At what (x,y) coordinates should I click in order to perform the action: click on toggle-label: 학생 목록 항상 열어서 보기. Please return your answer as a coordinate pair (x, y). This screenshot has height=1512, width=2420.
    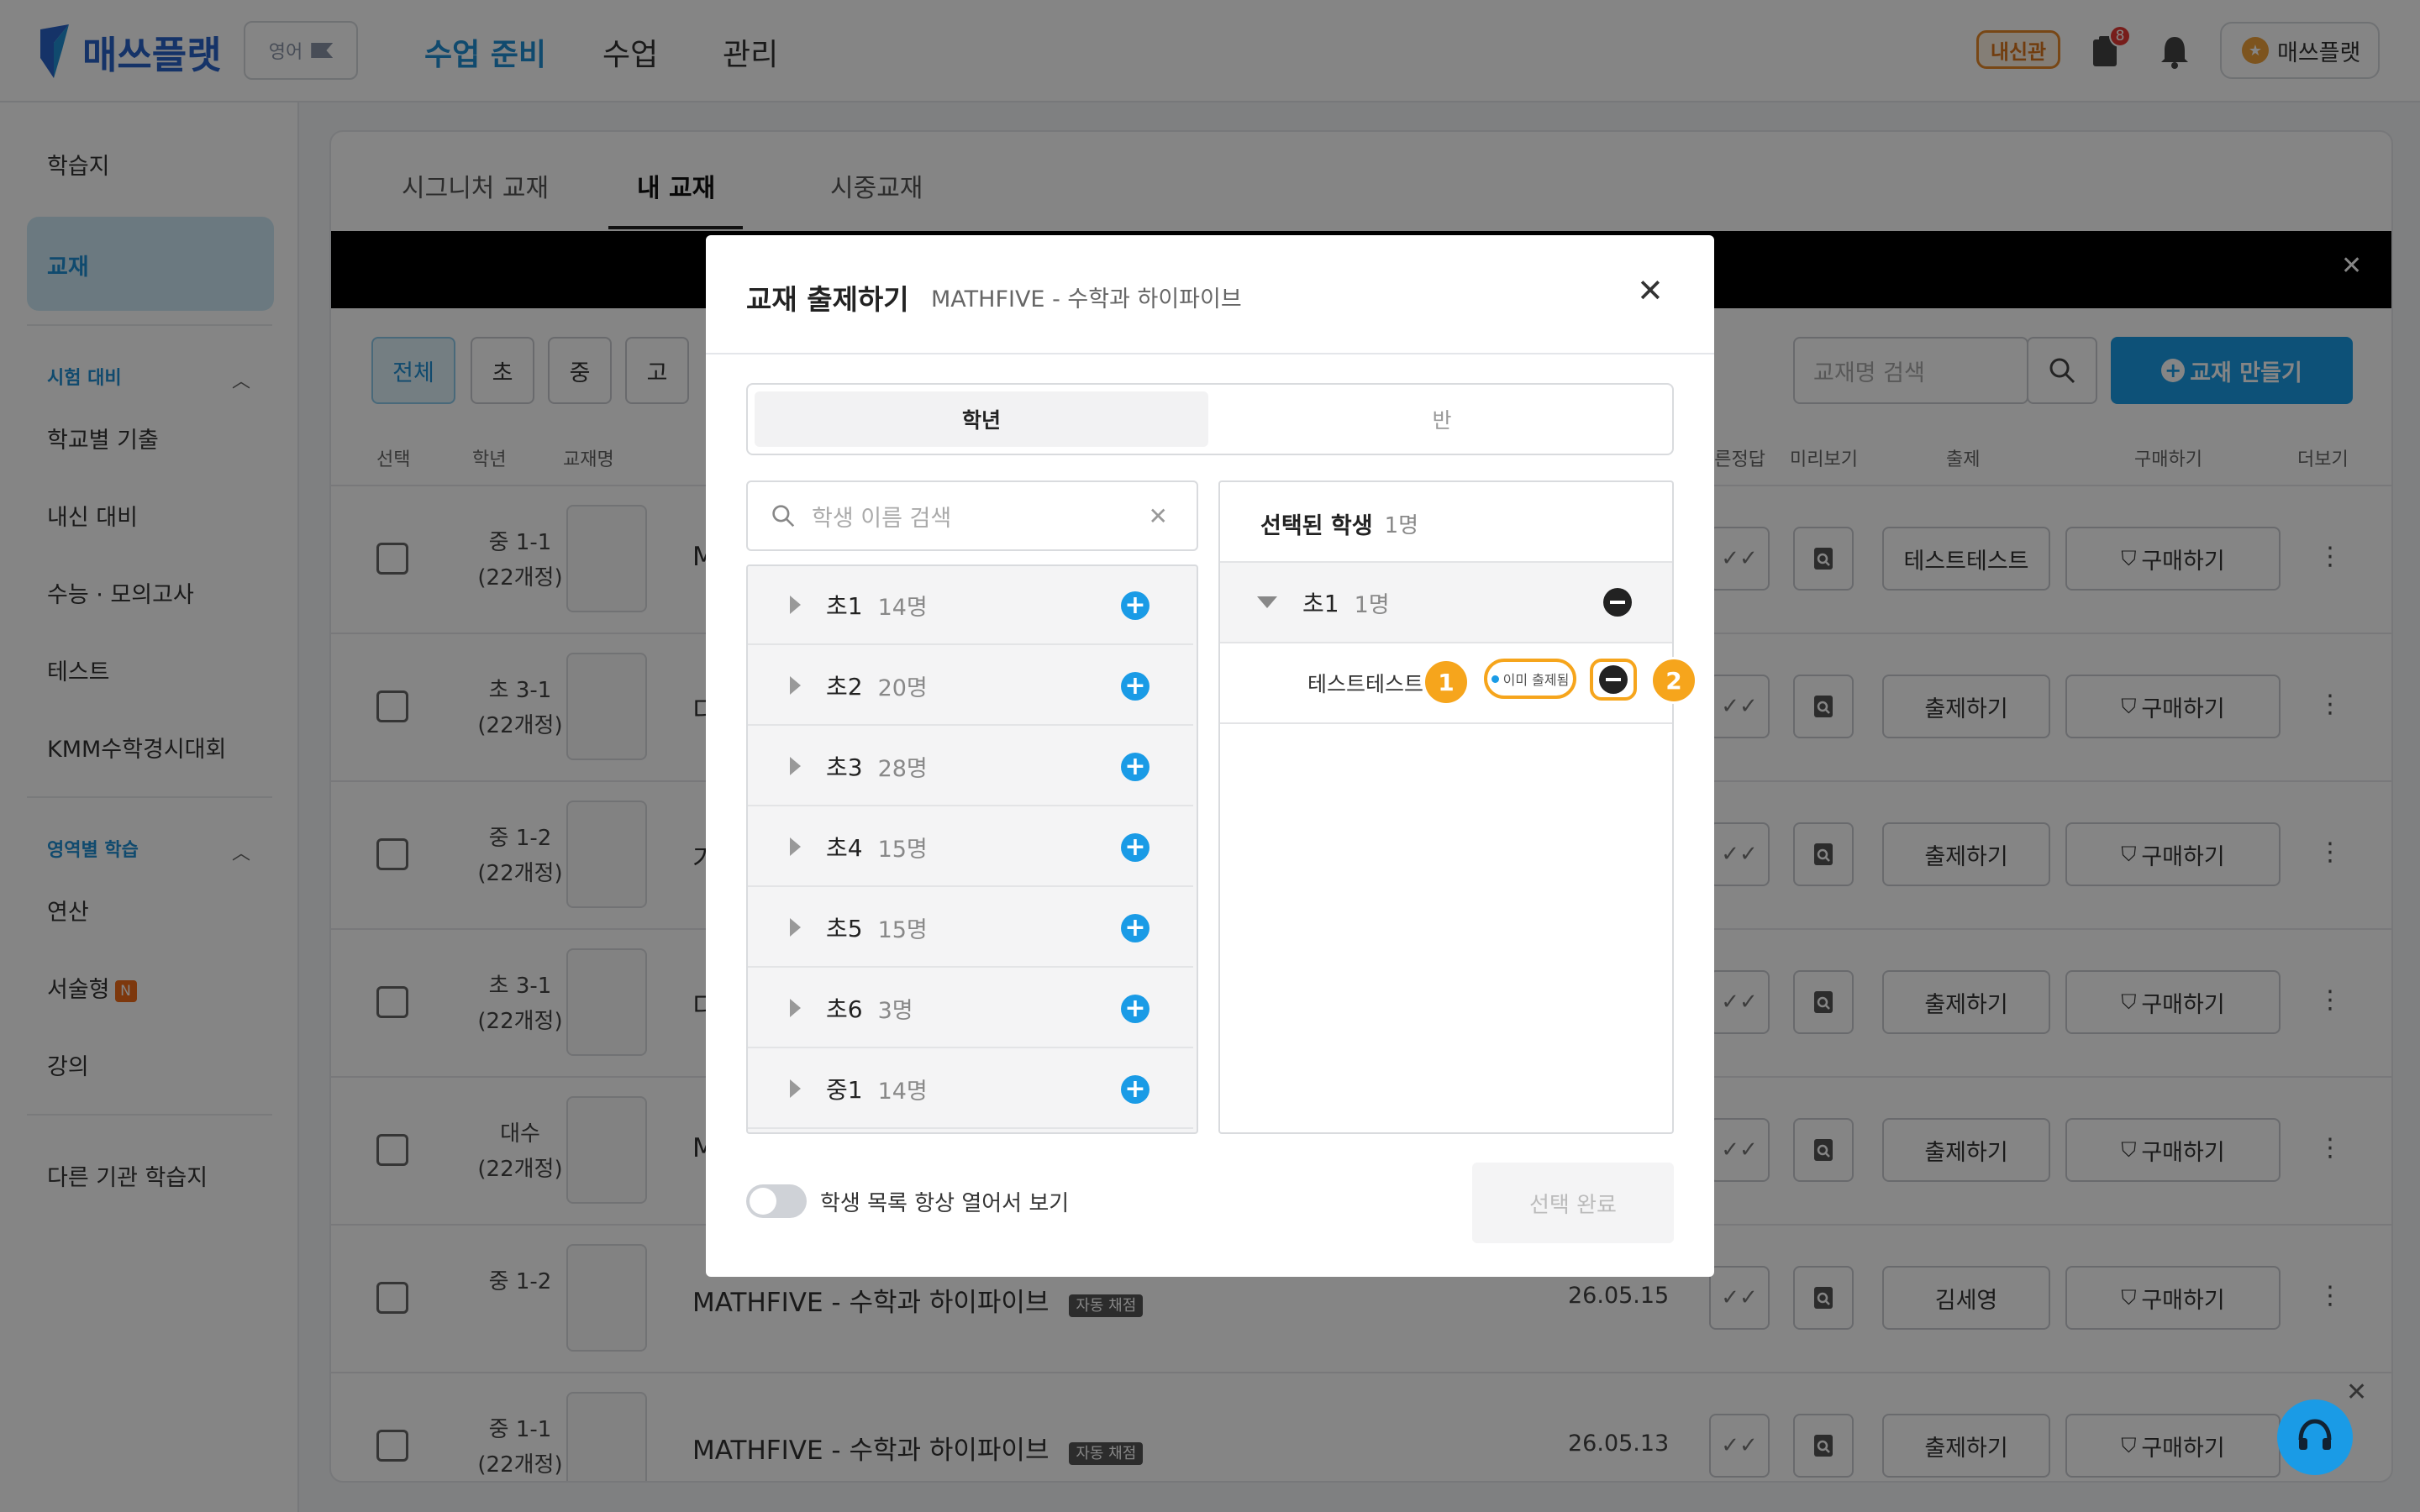
    Looking at the image, I should click on (945, 1203).